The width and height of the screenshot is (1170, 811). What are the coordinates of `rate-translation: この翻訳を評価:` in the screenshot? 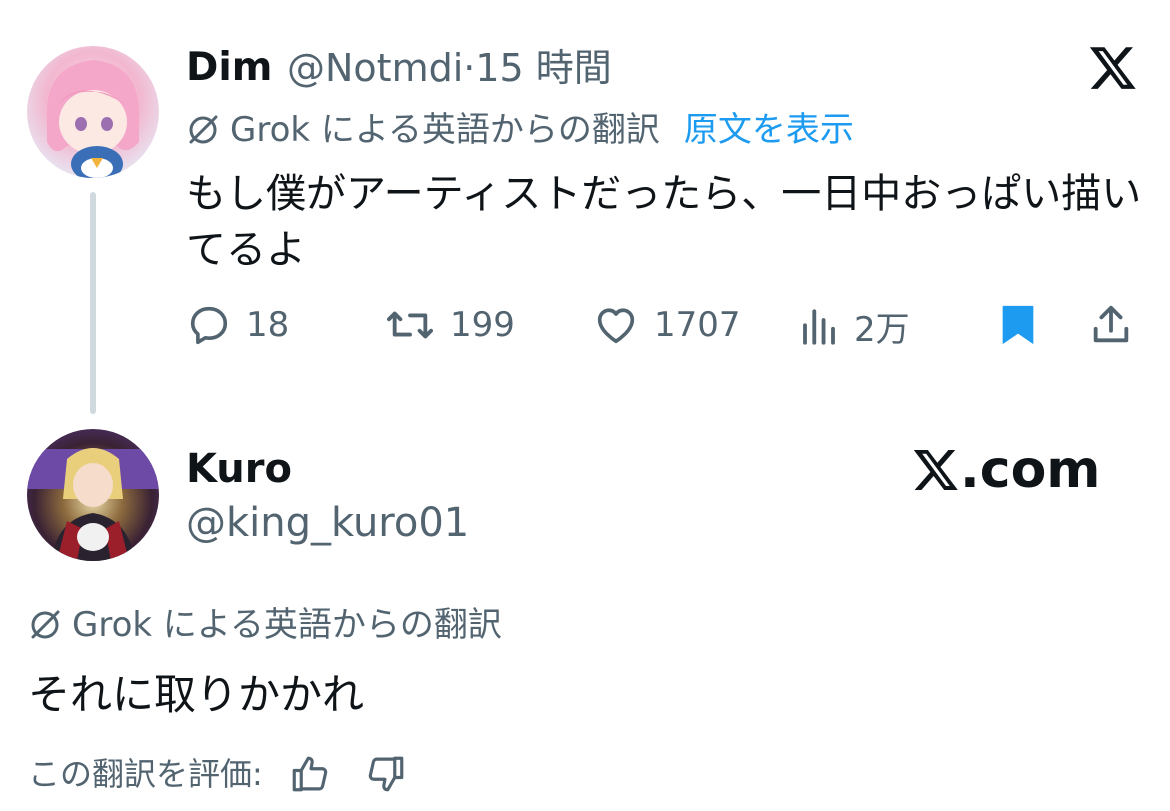 It's located at (217, 774).